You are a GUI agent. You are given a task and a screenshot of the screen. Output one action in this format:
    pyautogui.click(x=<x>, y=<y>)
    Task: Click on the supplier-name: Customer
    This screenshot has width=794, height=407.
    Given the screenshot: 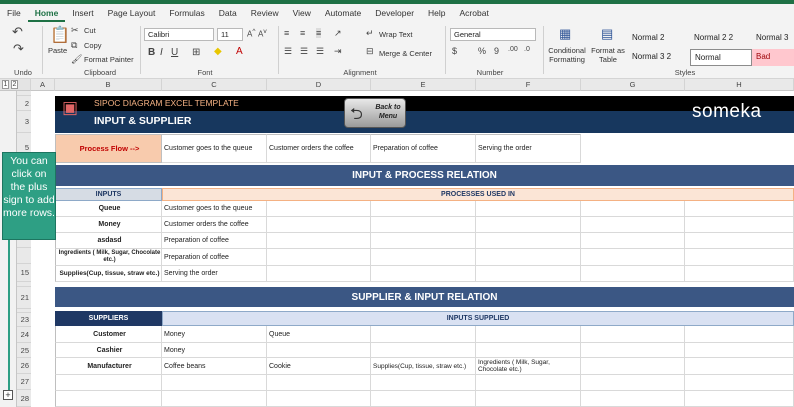 What is the action you would take?
    pyautogui.click(x=108, y=334)
    